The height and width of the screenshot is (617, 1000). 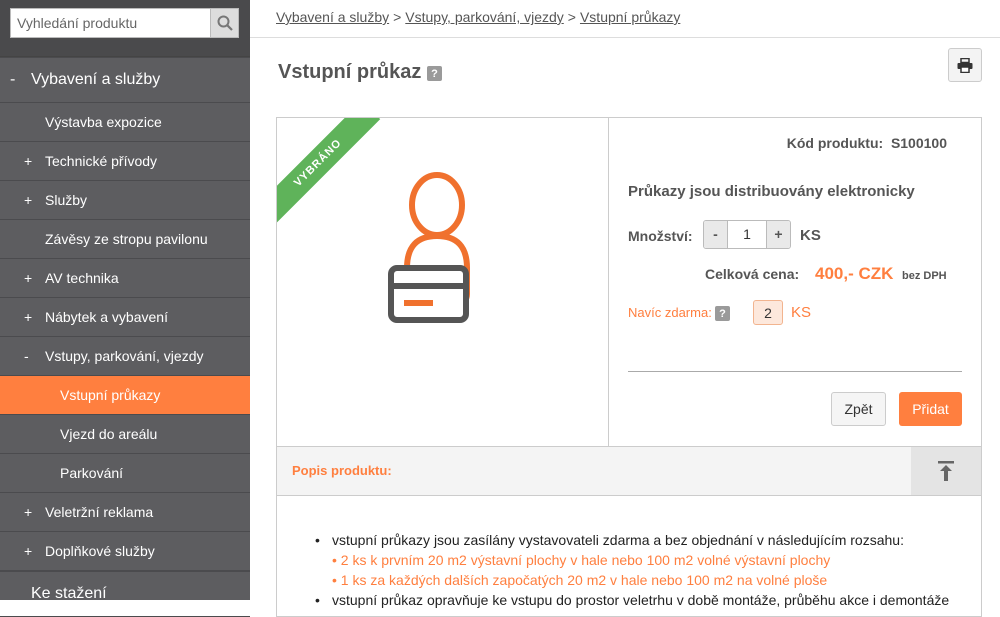 I want to click on breadcrumb-link-prukazy: Vstupní průkazy, so click(x=630, y=17).